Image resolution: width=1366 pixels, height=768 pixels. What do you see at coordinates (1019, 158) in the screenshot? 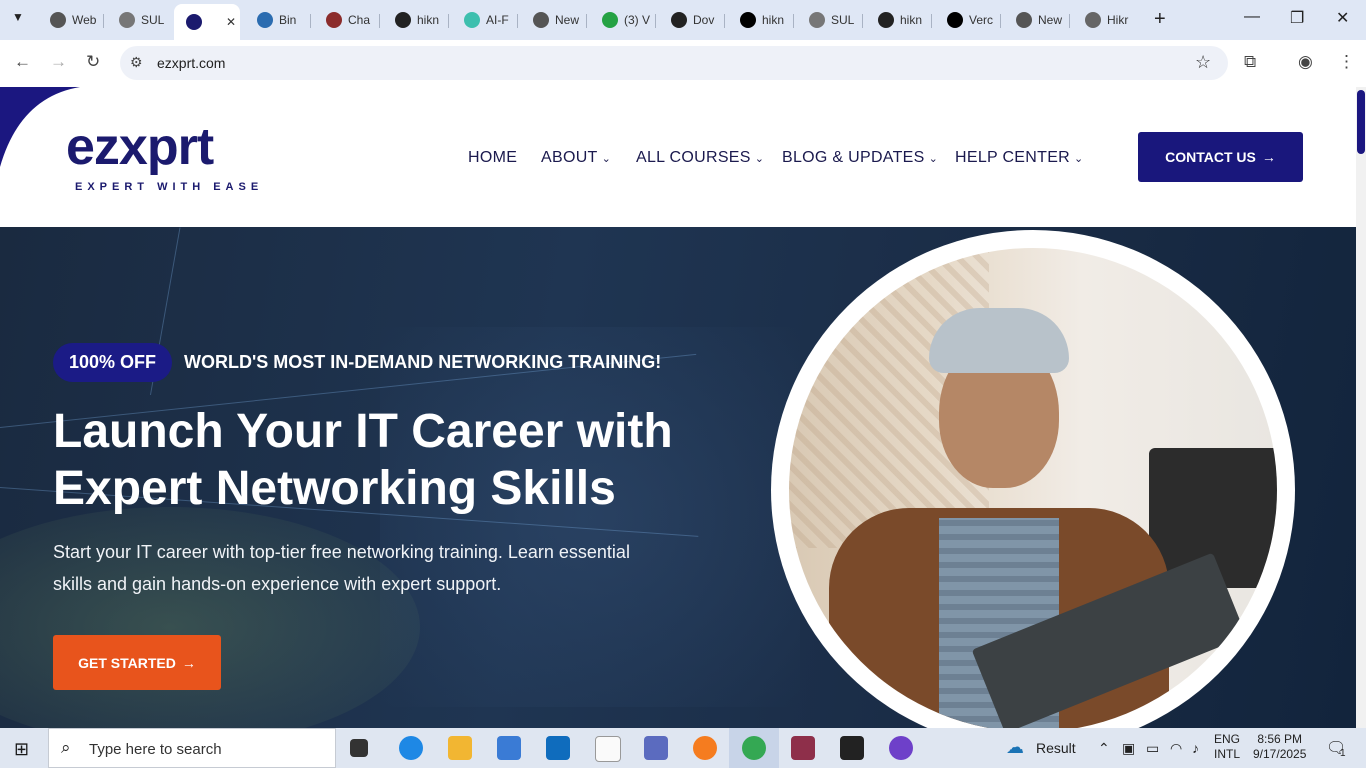
I see `nav-help-center: HELP CENTER ⌄` at bounding box center [1019, 158].